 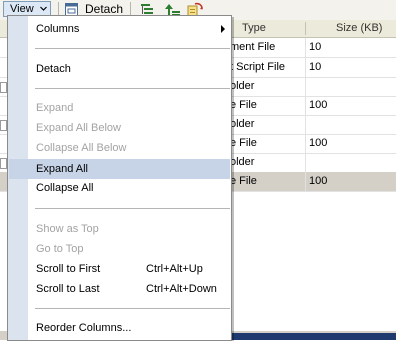 I want to click on menu-item-label: Collapse All, so click(x=65, y=188).